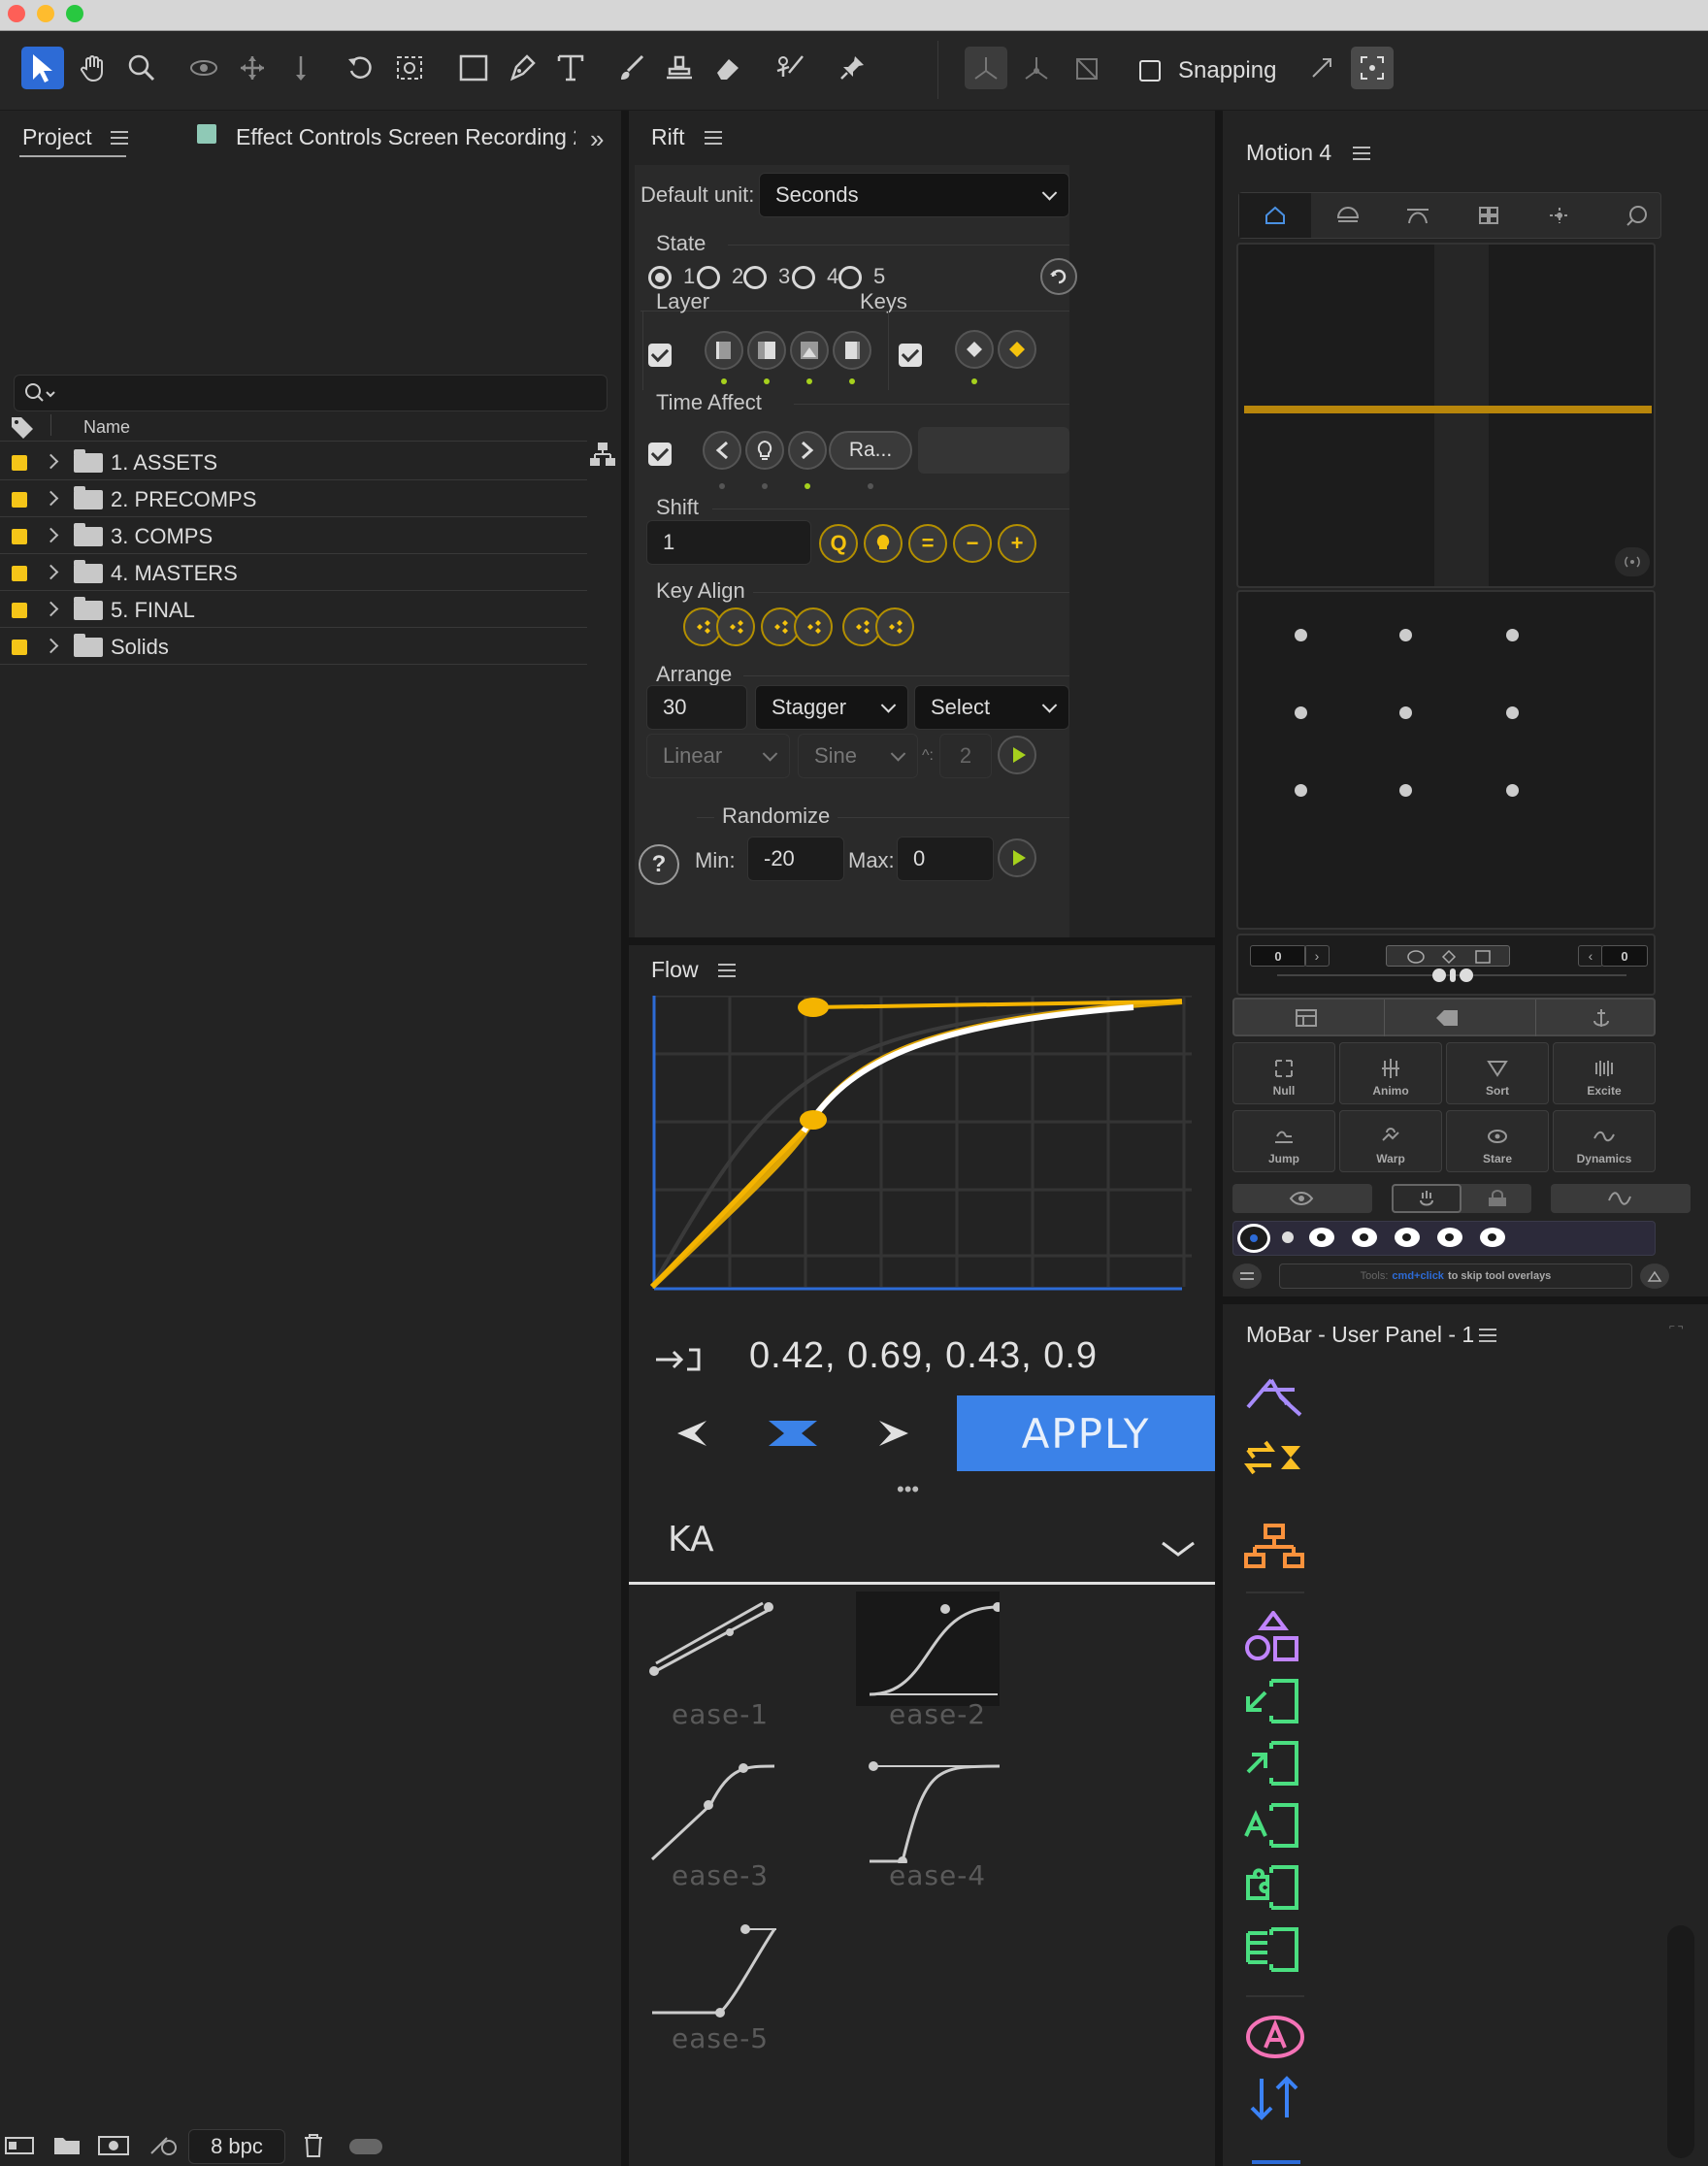 This screenshot has height=2166, width=1708. Describe the element at coordinates (727, 68) in the screenshot. I see `eraser-tool-icon` at that location.